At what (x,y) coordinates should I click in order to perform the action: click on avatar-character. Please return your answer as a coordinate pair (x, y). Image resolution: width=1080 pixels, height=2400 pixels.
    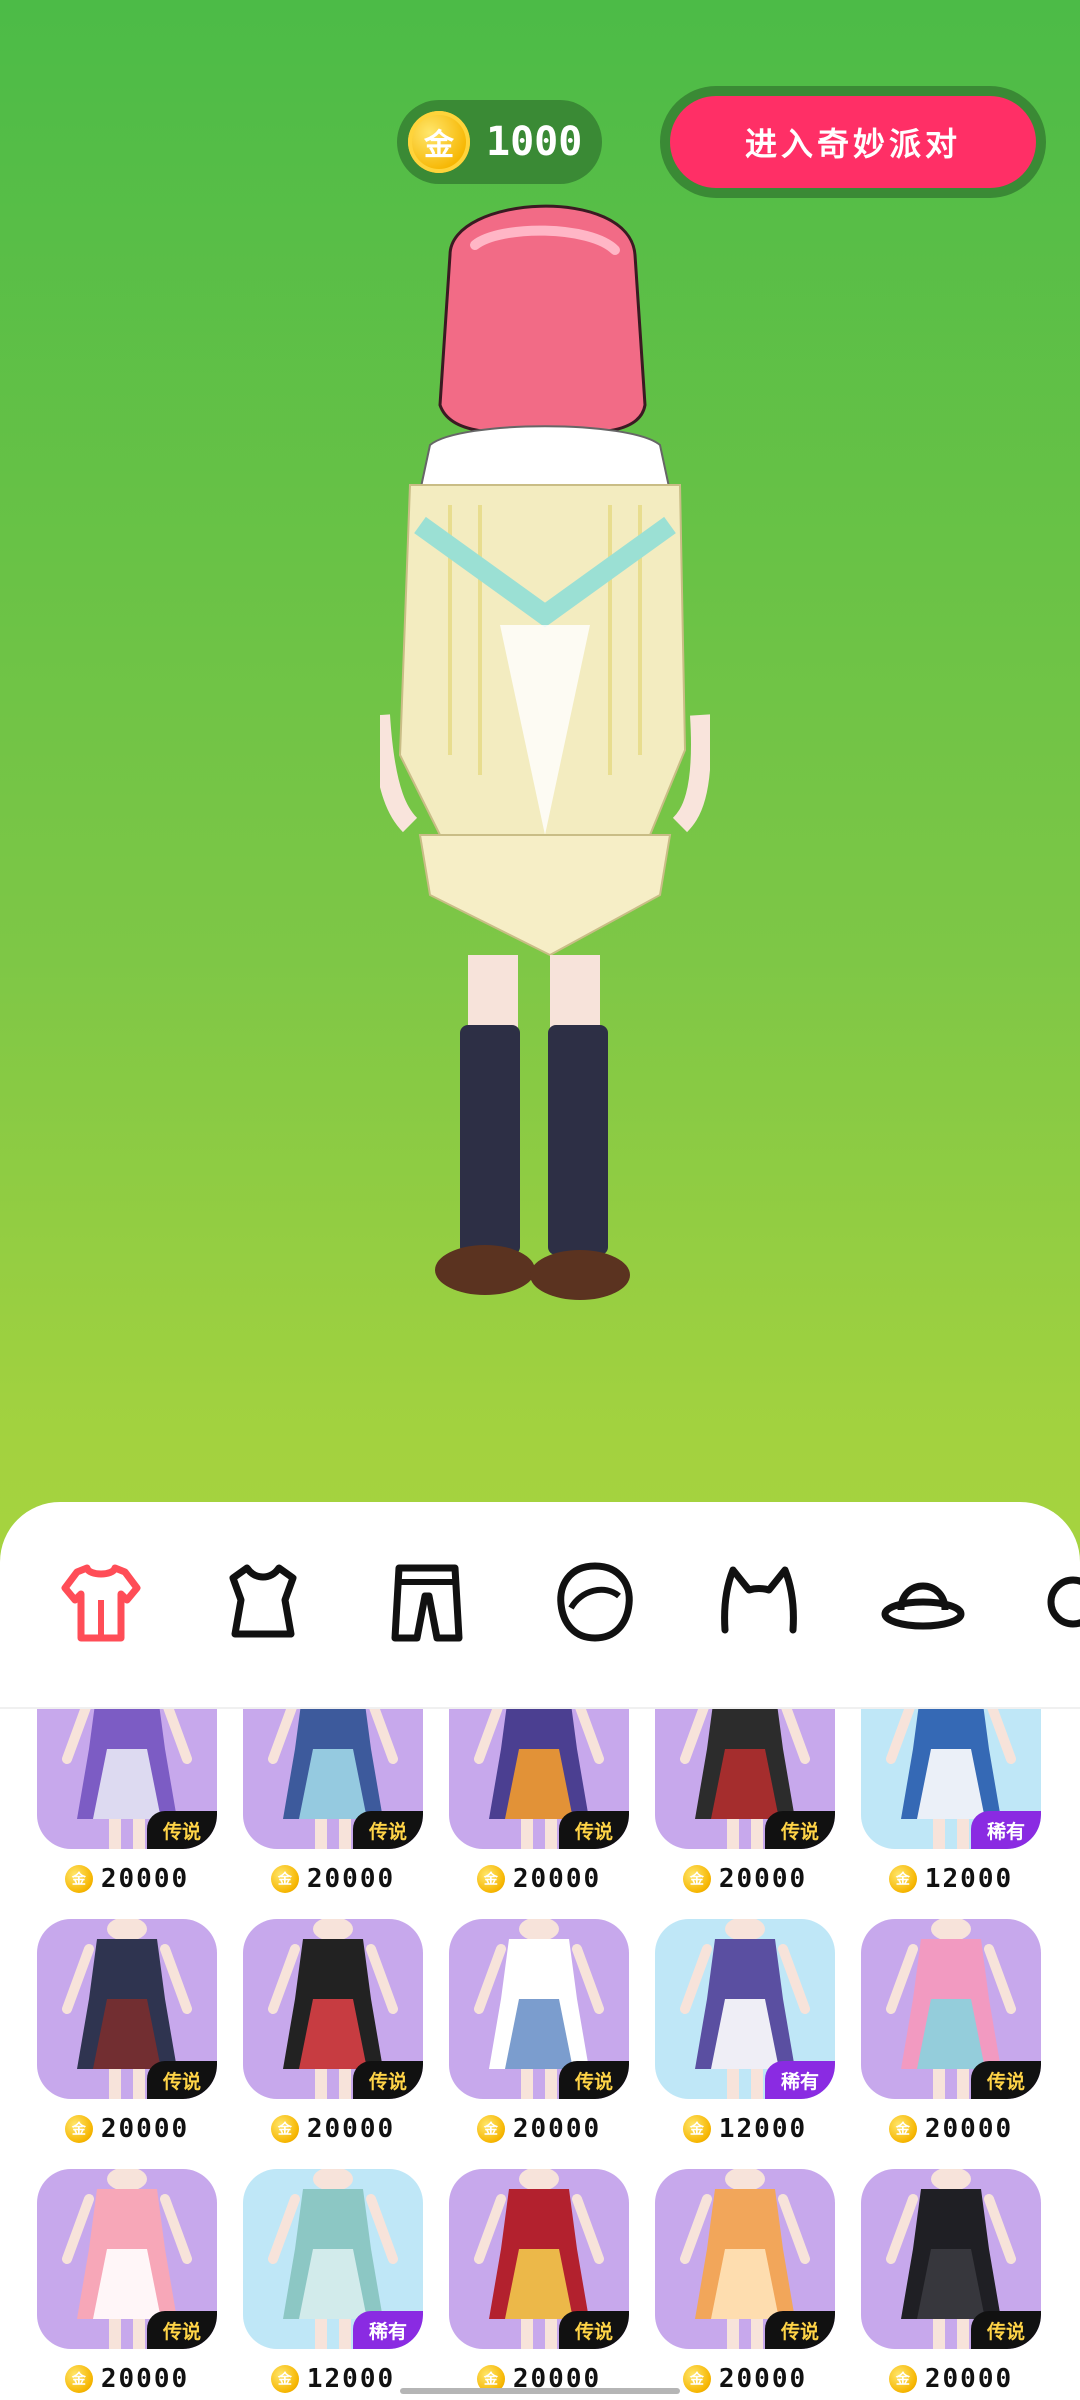
    Looking at the image, I should click on (540, 750).